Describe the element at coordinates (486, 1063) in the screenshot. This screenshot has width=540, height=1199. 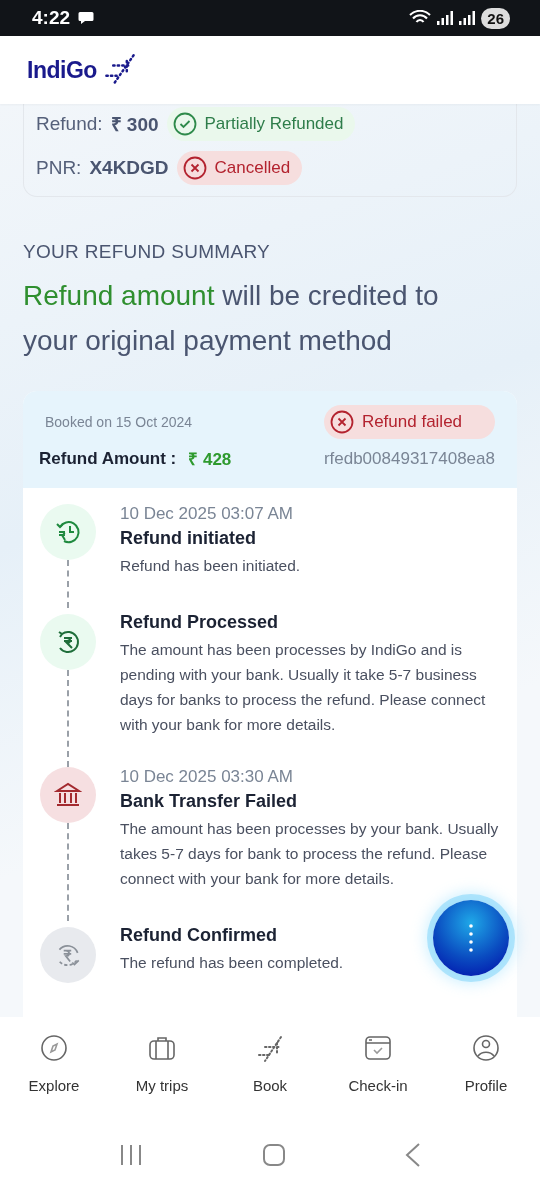
I see `nav-tab: Profile` at that location.